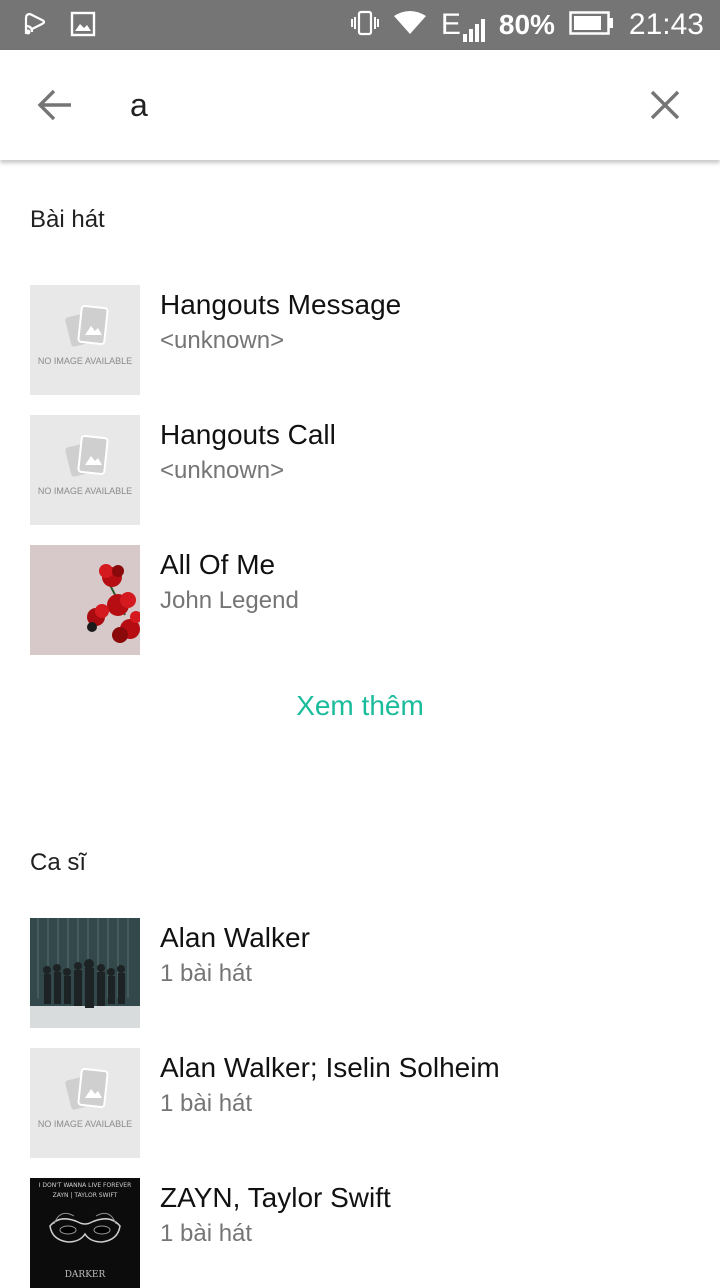  Describe the element at coordinates (410, 25) in the screenshot. I see `wifi-icon` at that location.